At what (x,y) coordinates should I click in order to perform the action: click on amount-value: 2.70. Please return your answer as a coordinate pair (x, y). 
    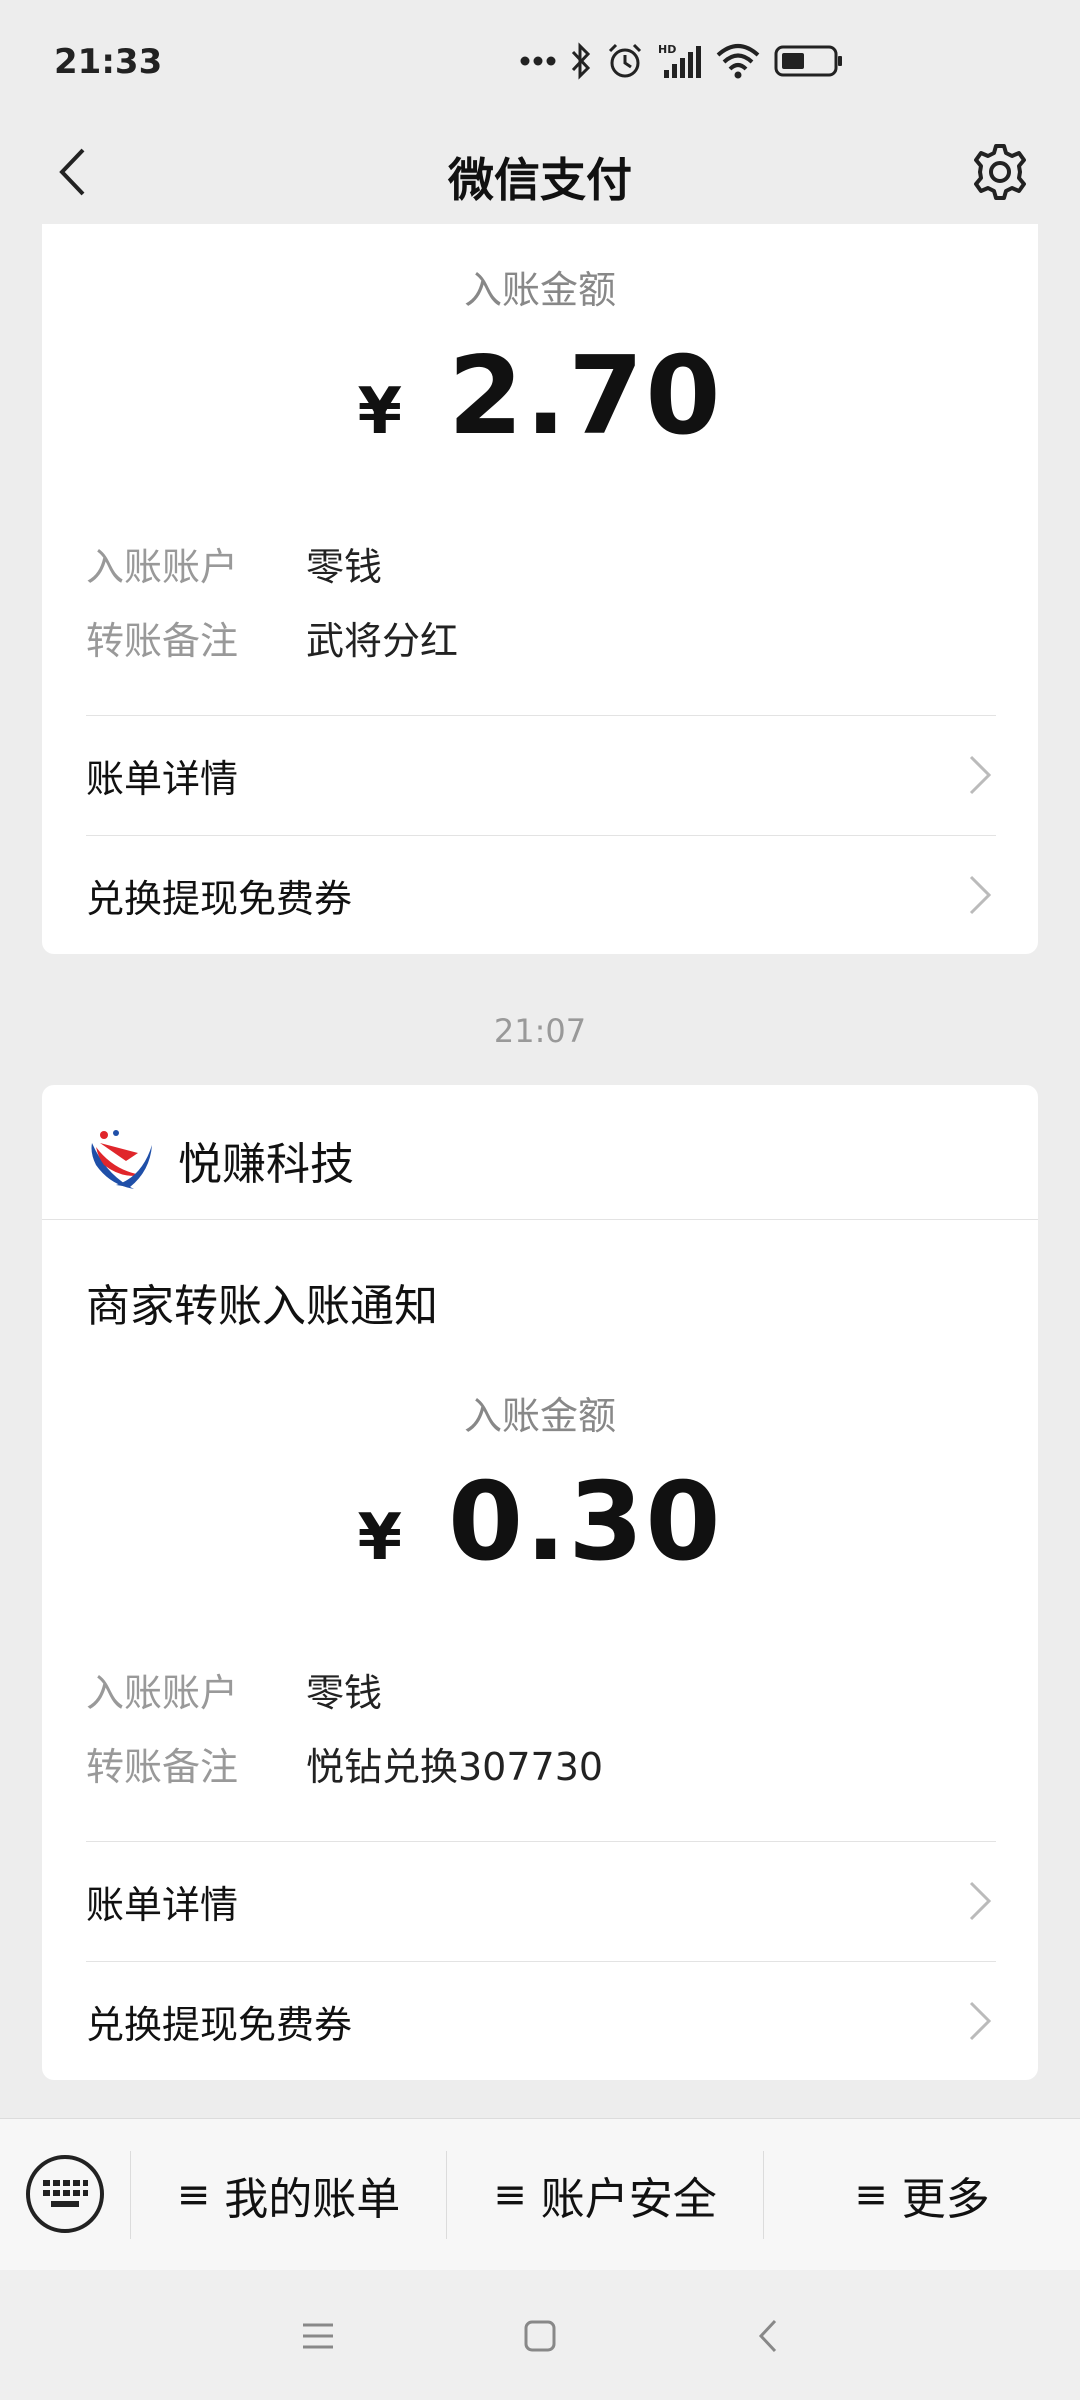
    Looking at the image, I should click on (585, 396).